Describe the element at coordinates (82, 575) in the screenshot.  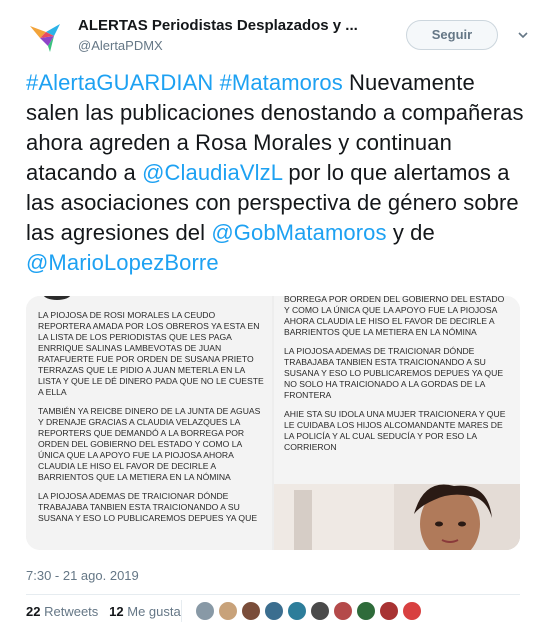
I see `tweet-timestamp: 7:30 - 21 ago. 2019` at that location.